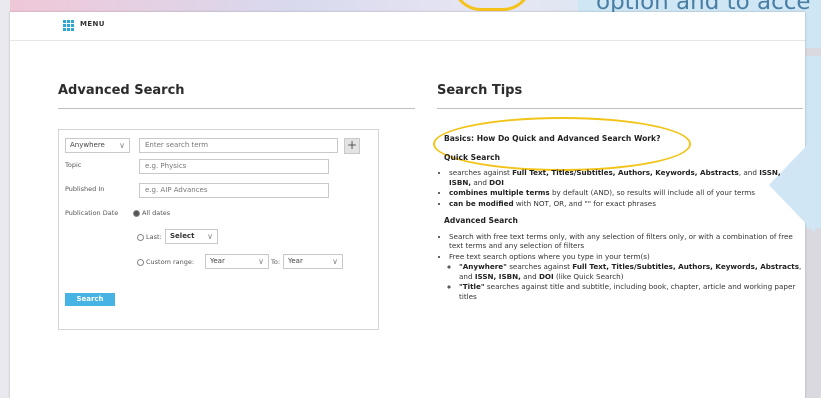 This screenshot has width=821, height=398. I want to click on topic-label: Topic, so click(73, 165).